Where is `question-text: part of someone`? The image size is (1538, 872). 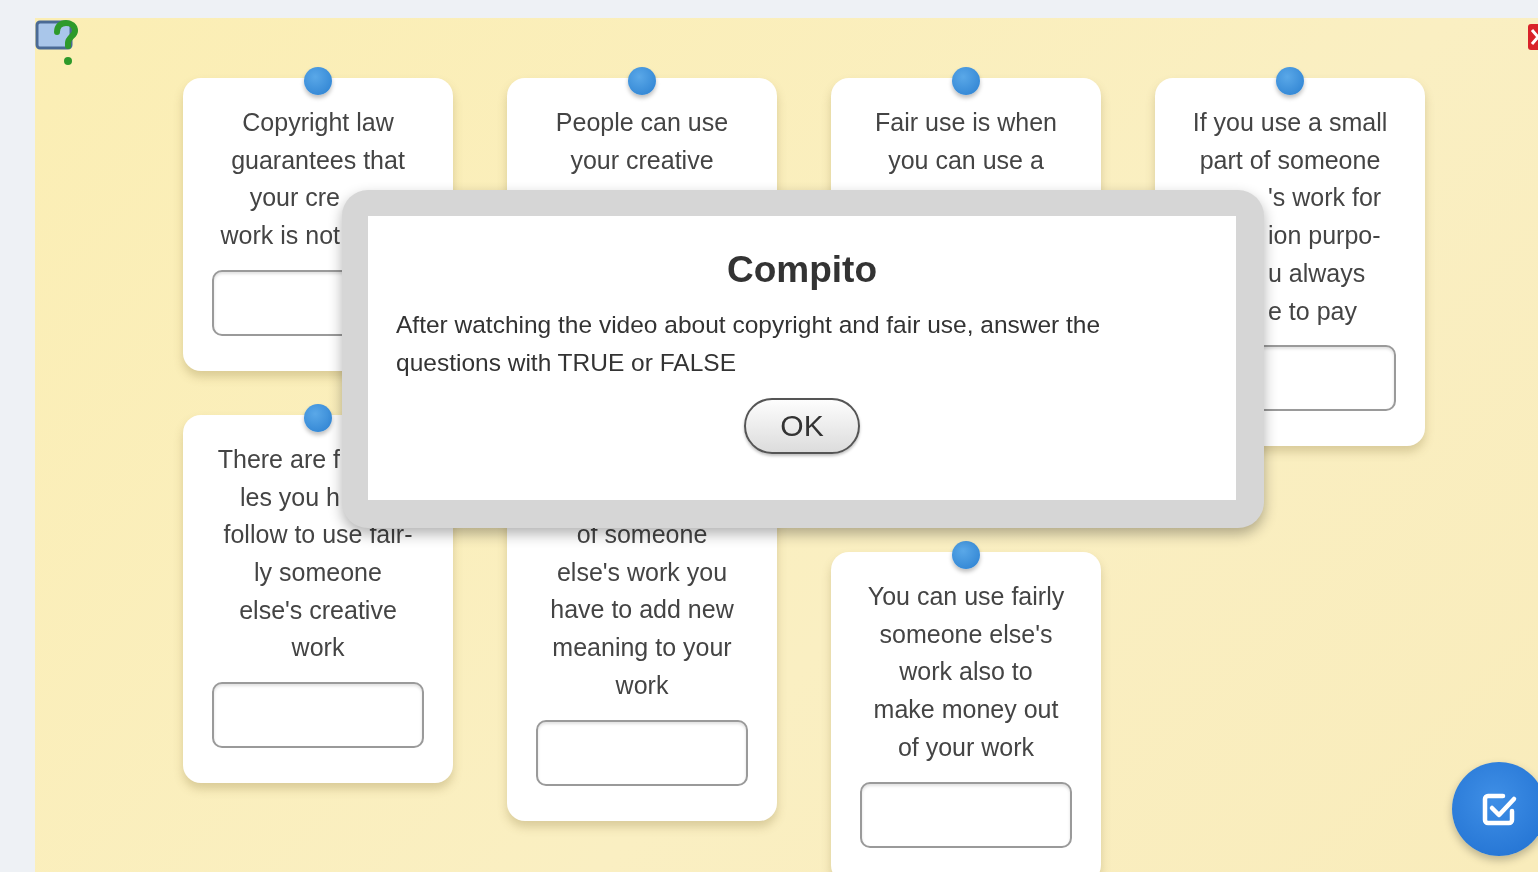 question-text: part of someone is located at coordinates (1290, 160).